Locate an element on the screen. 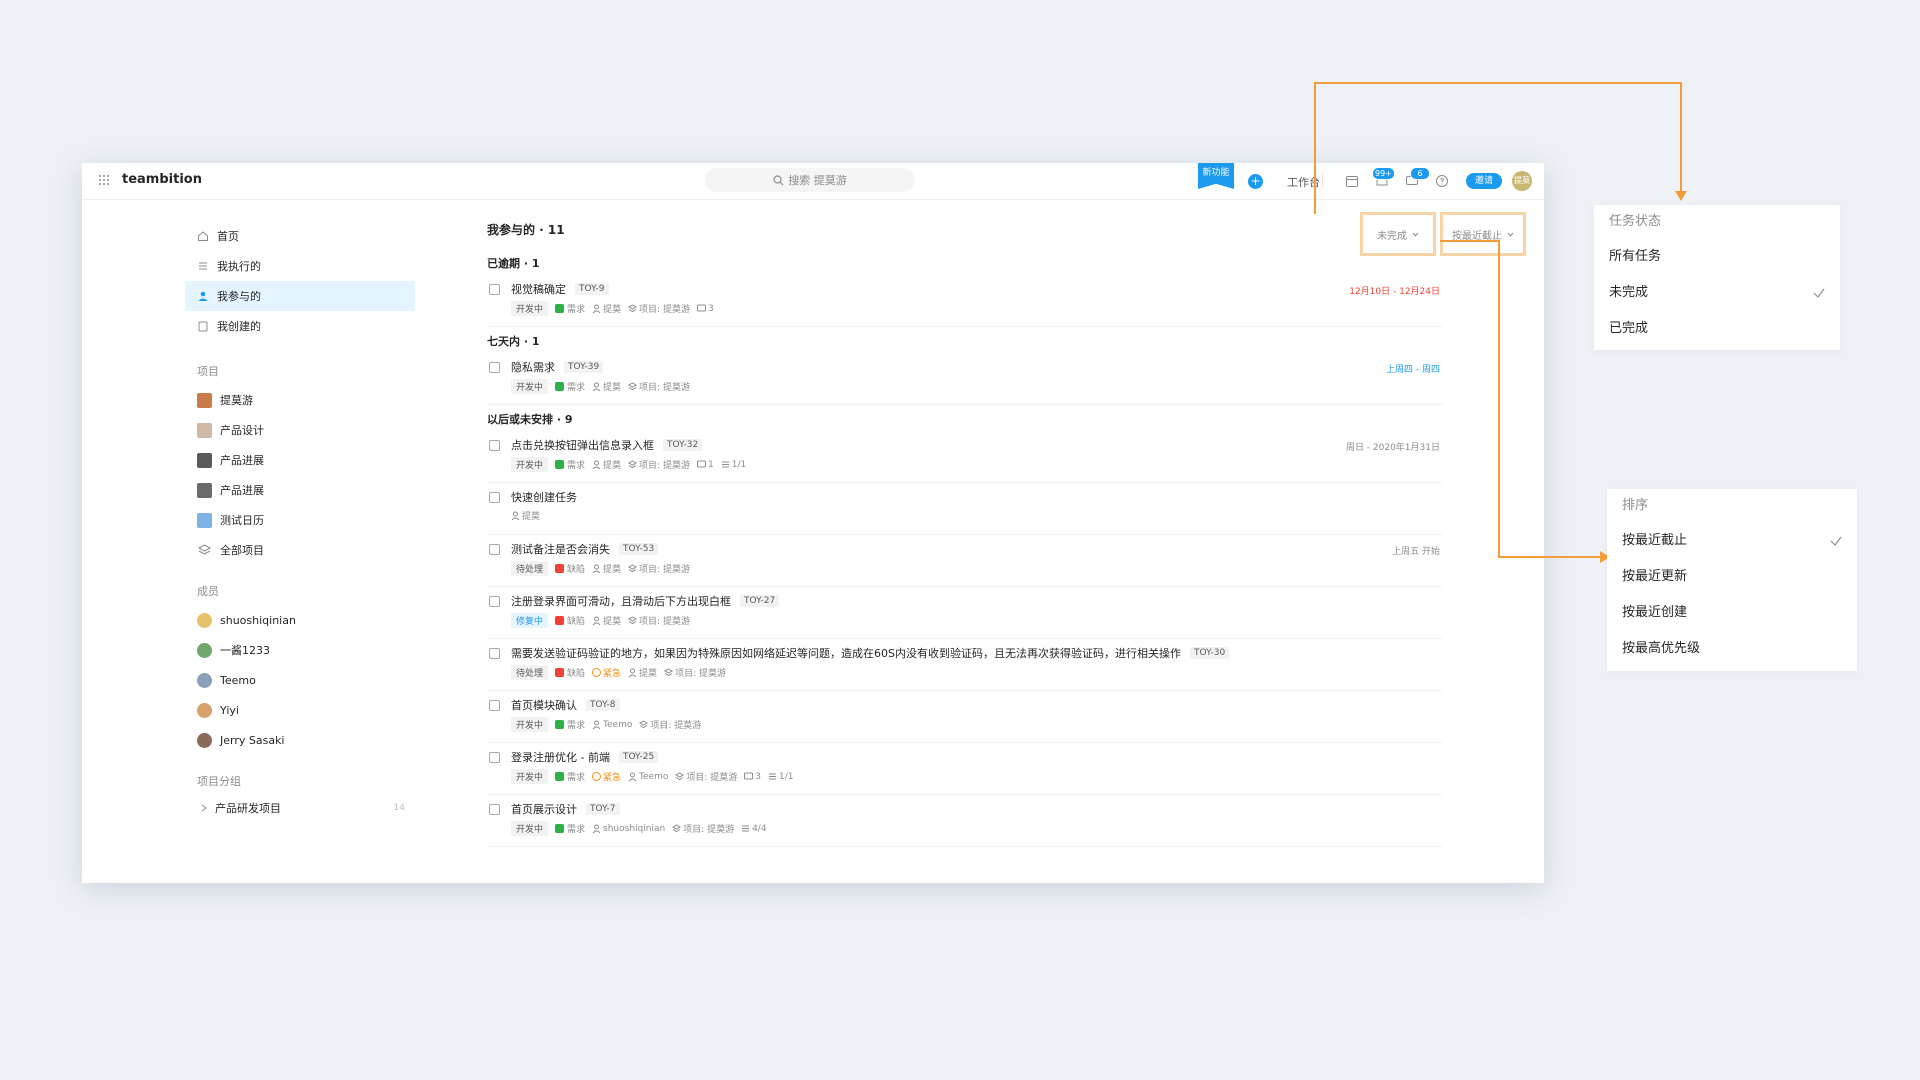  status-badge: 修复中 is located at coordinates (530, 620).